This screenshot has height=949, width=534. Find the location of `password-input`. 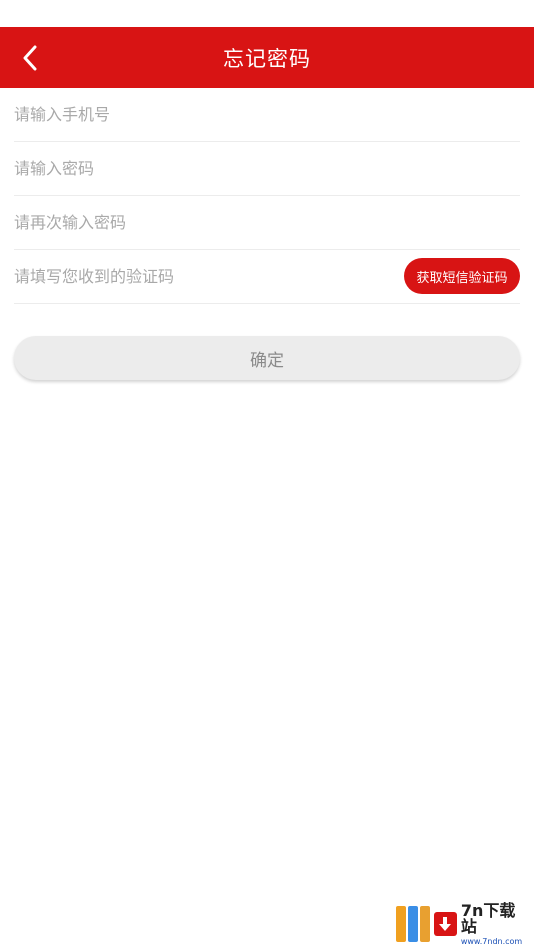

password-input is located at coordinates (267, 168).